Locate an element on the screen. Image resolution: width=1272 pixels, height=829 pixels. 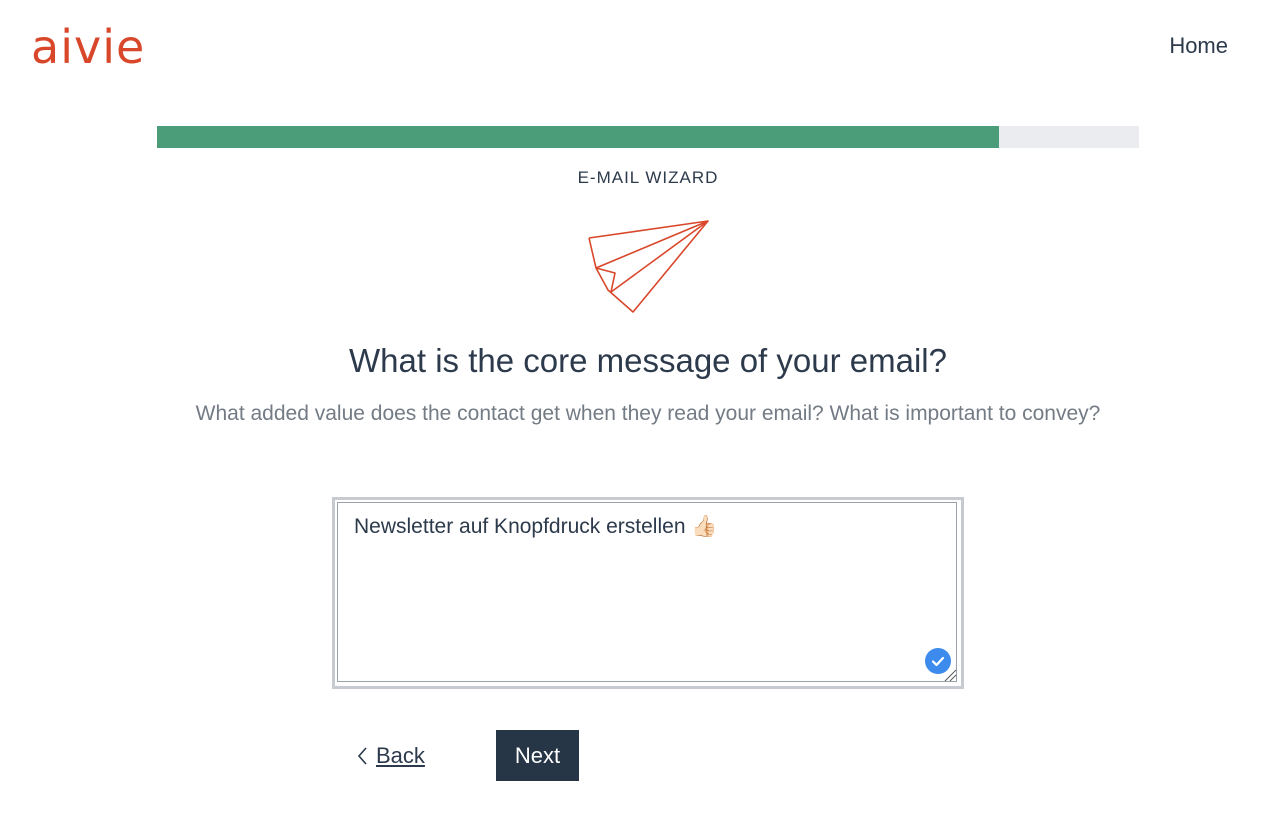
paper-plane-icon is located at coordinates (648, 266).